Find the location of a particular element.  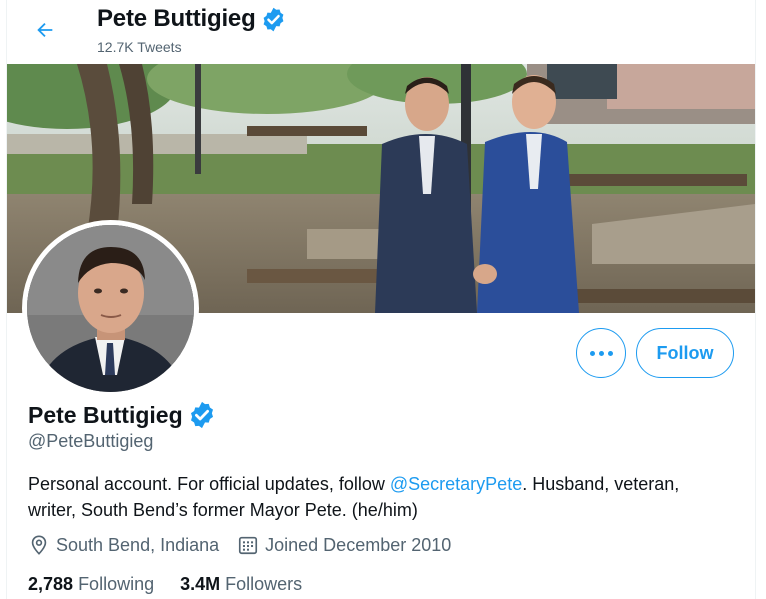

joined-item: Joined December 2010 is located at coordinates (344, 545).